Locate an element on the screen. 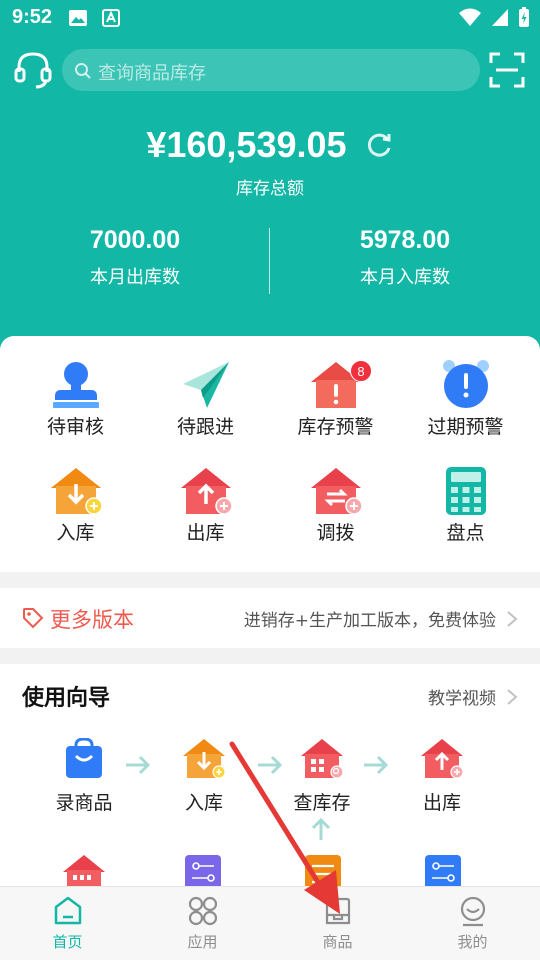  shopping-bag-icon is located at coordinates (84, 758).